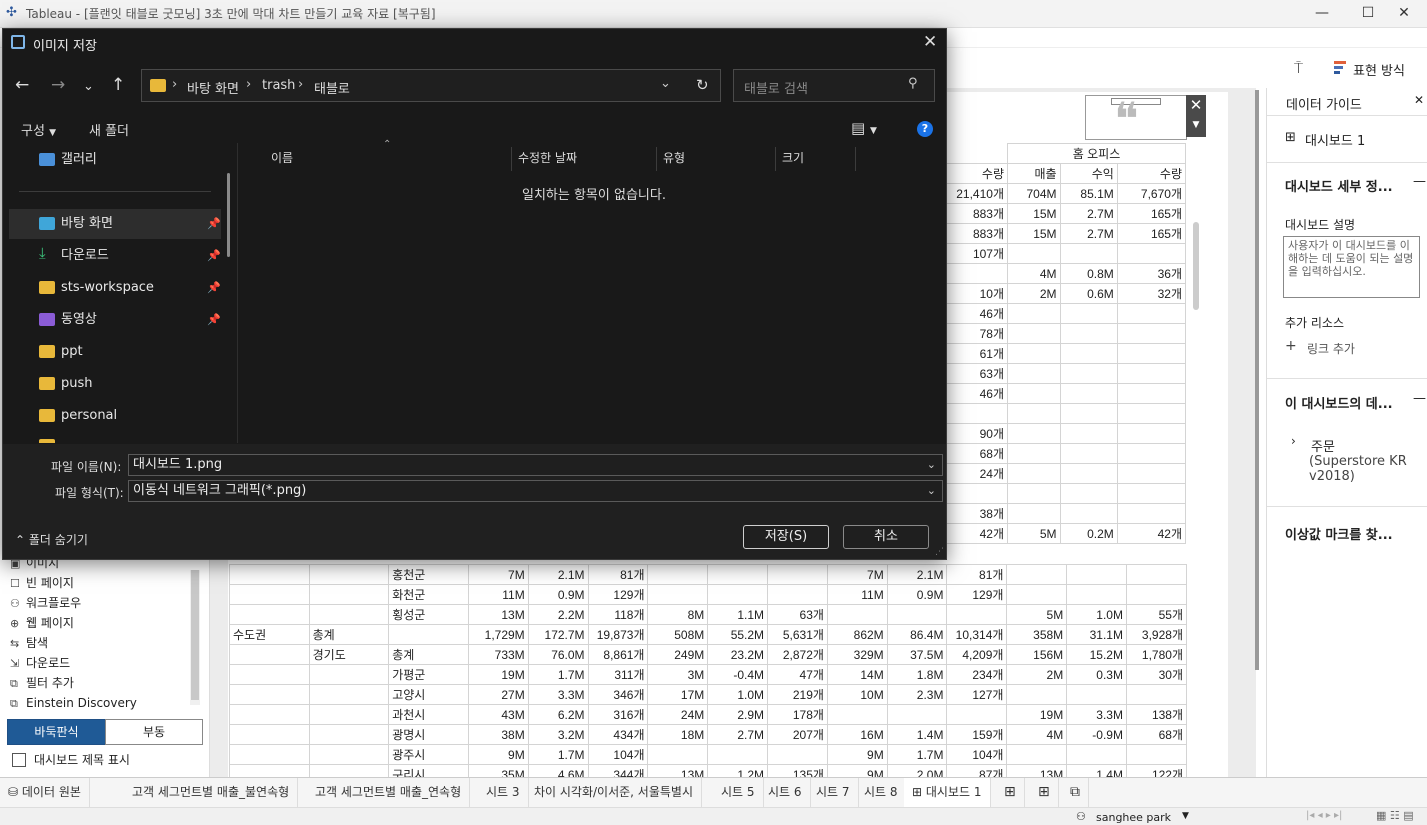 The width and height of the screenshot is (1427, 825). What do you see at coordinates (1136, 118) in the screenshot?
I see `image-object: ❝` at bounding box center [1136, 118].